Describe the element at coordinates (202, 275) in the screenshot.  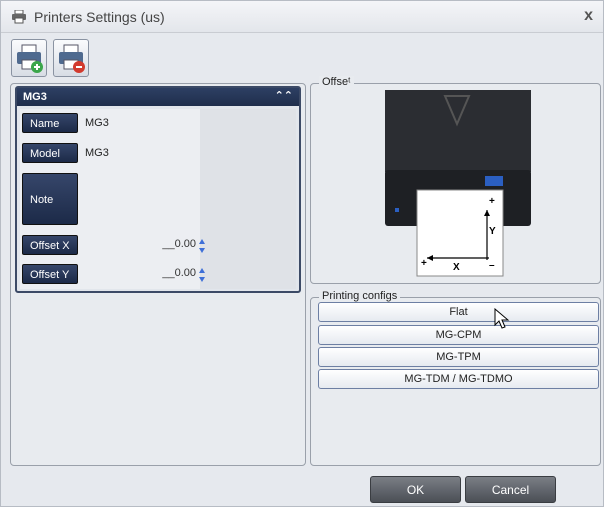
I see `offset-y-spinner-icon` at that location.